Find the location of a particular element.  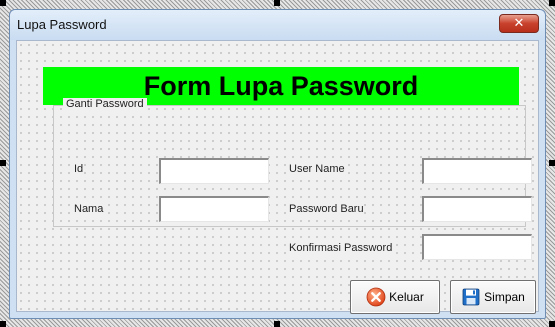

resize-handle-bottom-left is located at coordinates (3, 324).